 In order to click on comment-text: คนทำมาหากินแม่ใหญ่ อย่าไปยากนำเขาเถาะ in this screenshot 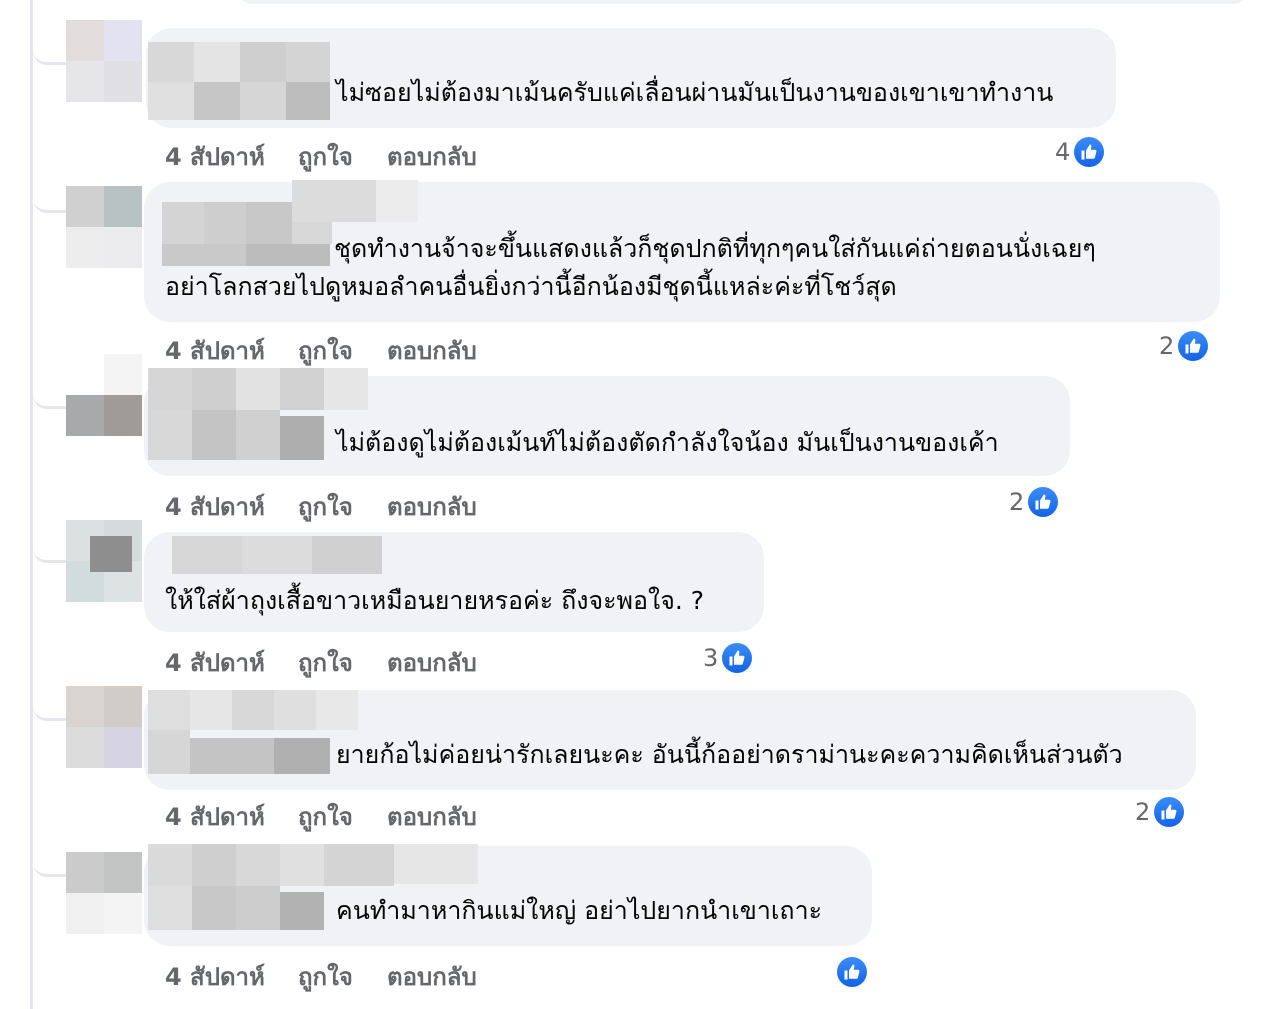, I will do `click(579, 910)`.